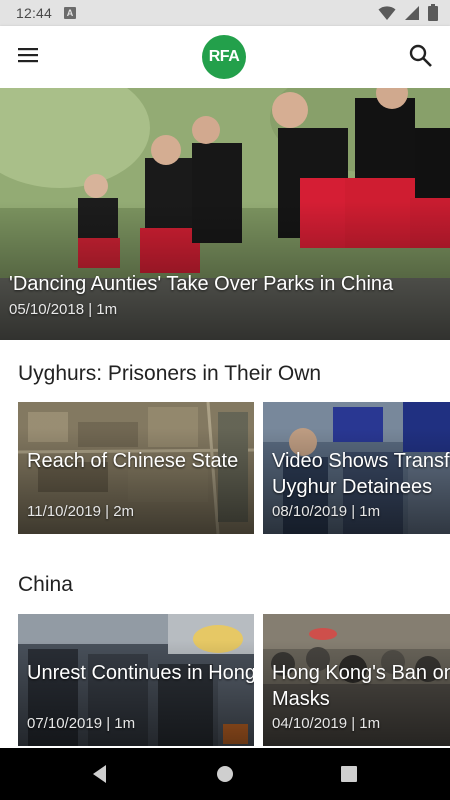  Describe the element at coordinates (63, 309) in the screenshot. I see `hero-meta: 05/10/2018 | 1m` at that location.